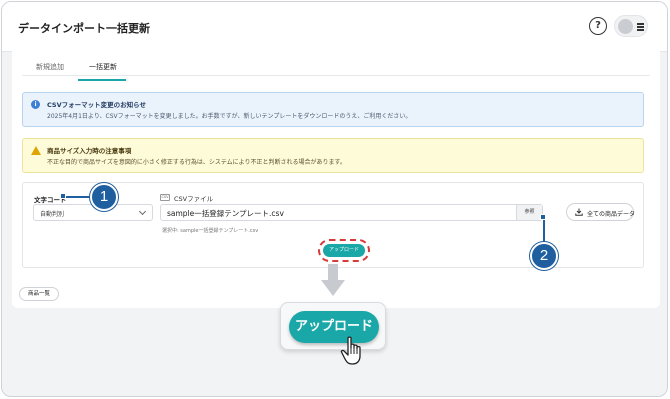 The height and width of the screenshot is (399, 670). I want to click on charcode-value: 自動判別, so click(52, 214).